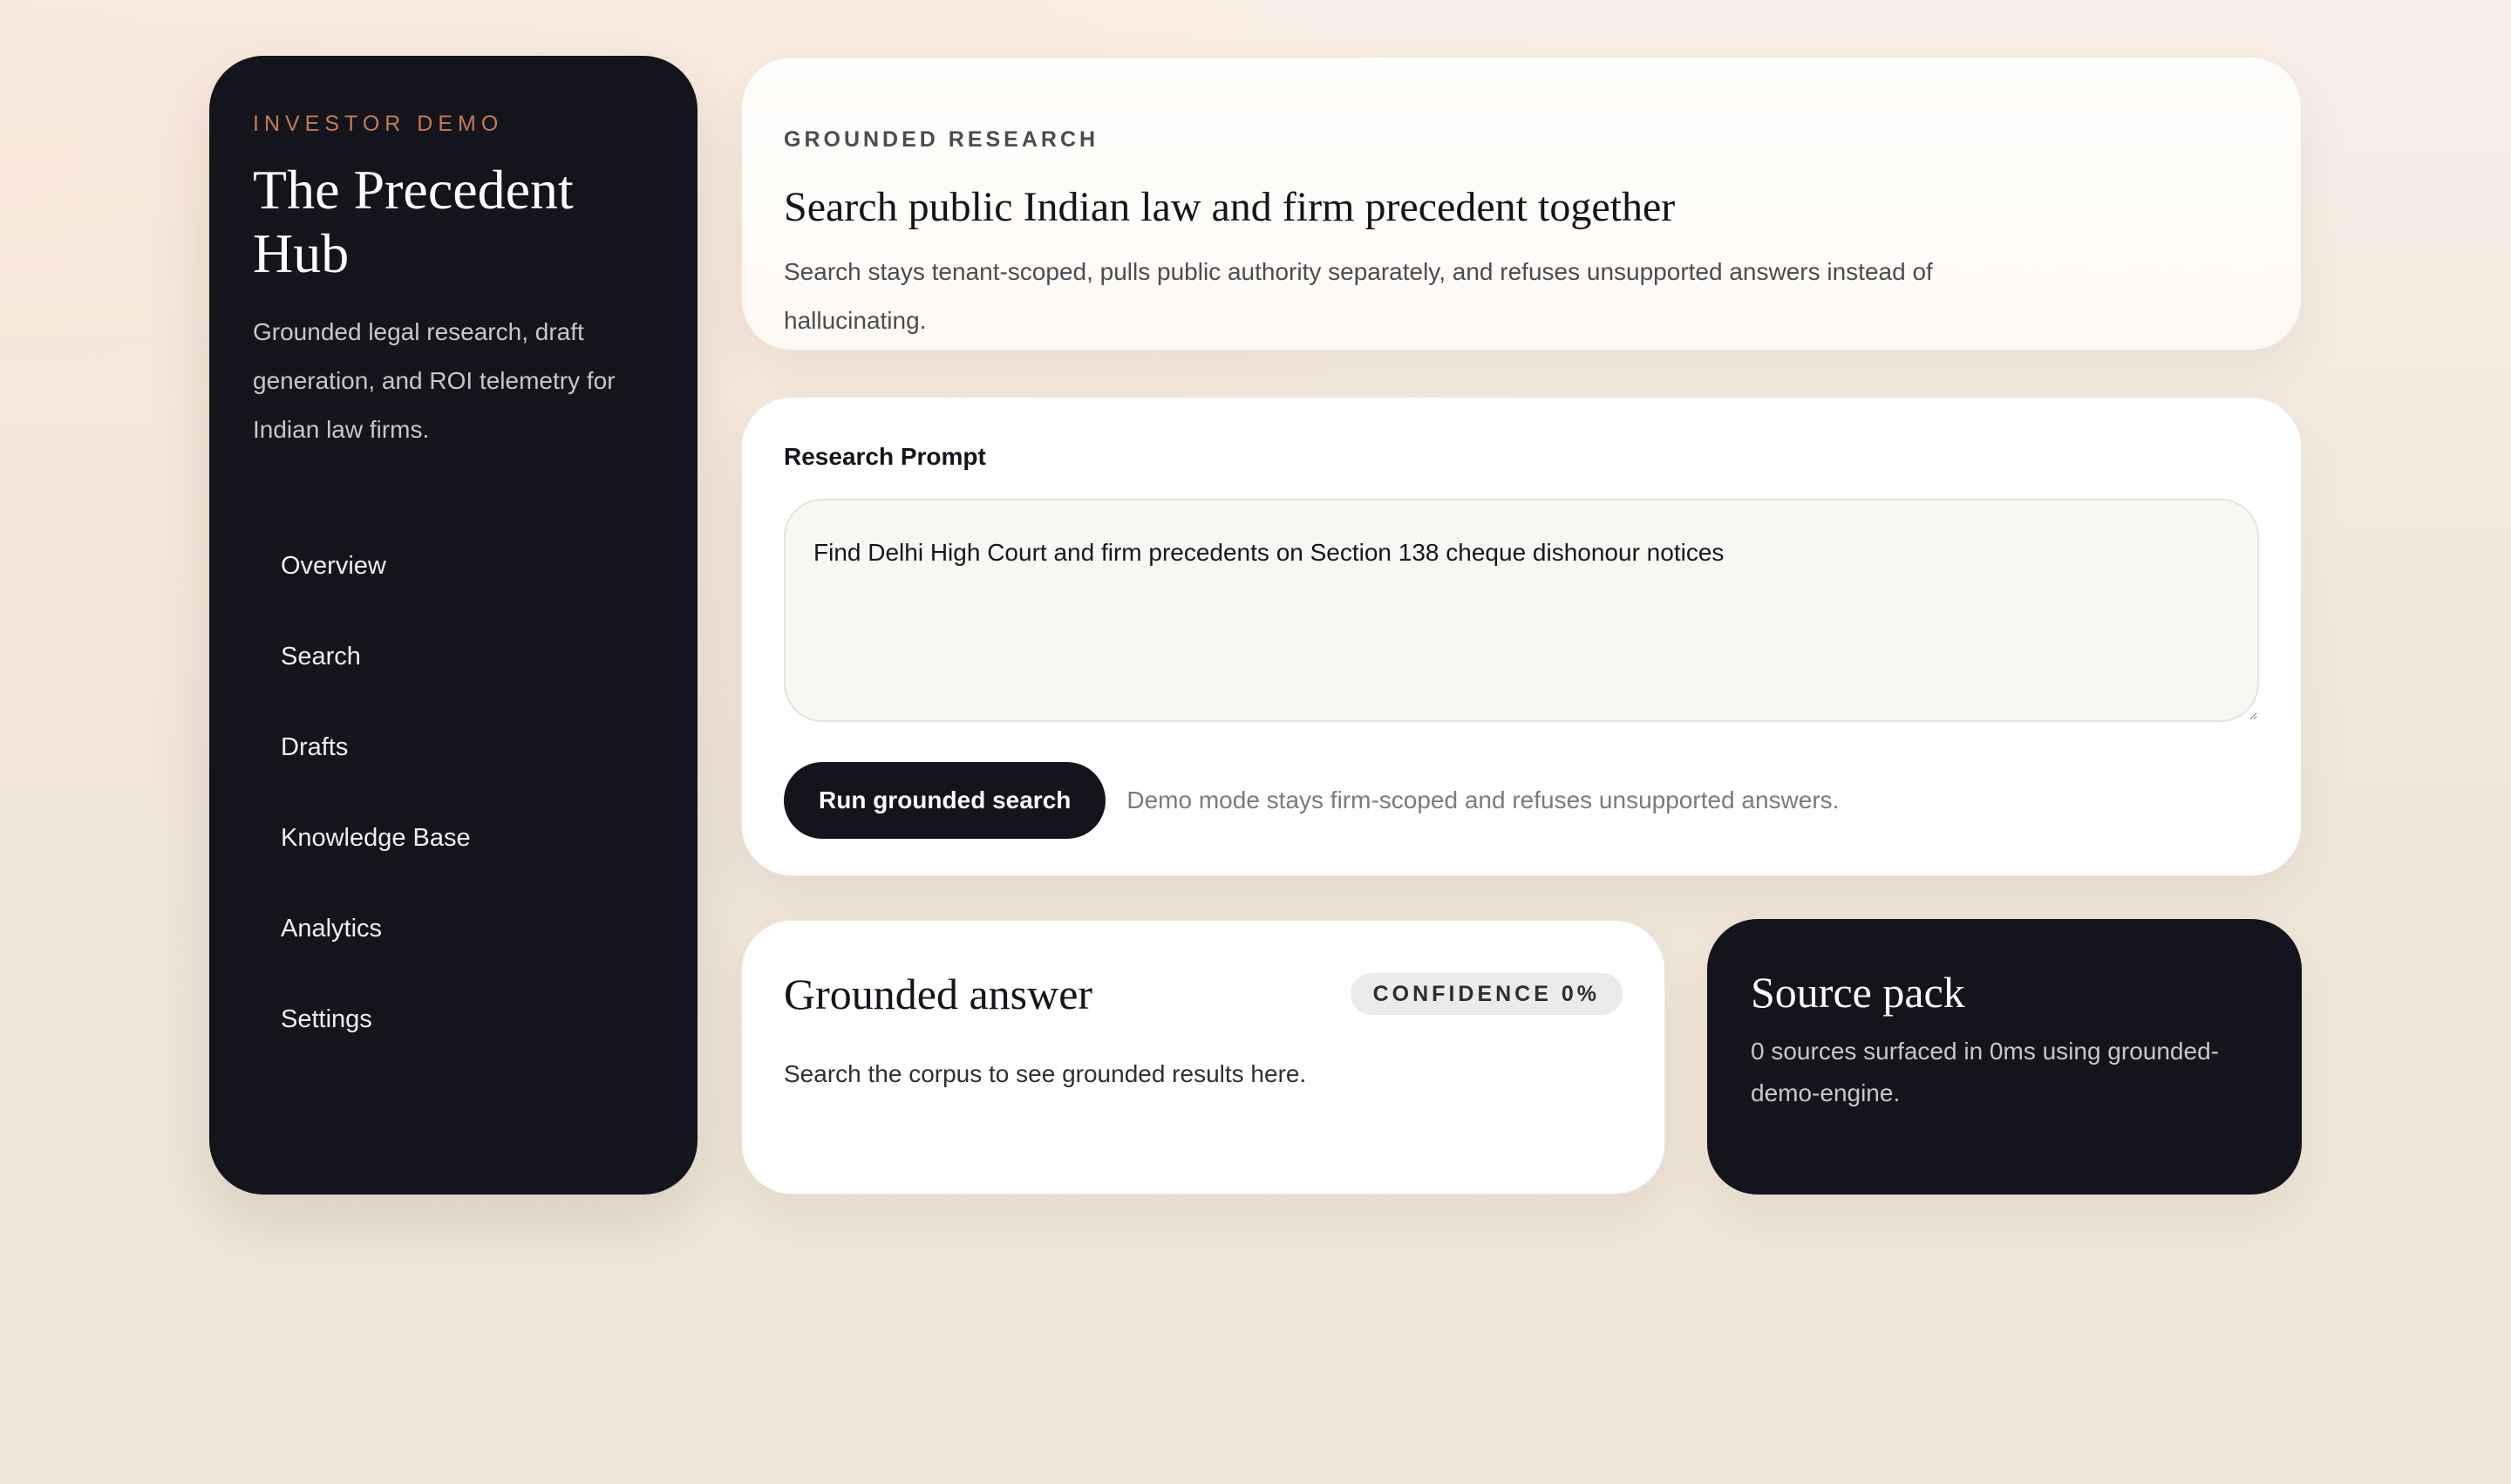 This screenshot has width=2511, height=1484. Describe the element at coordinates (453, 838) in the screenshot. I see `sidebar-item-knowledge-base: Knowledge Base` at that location.